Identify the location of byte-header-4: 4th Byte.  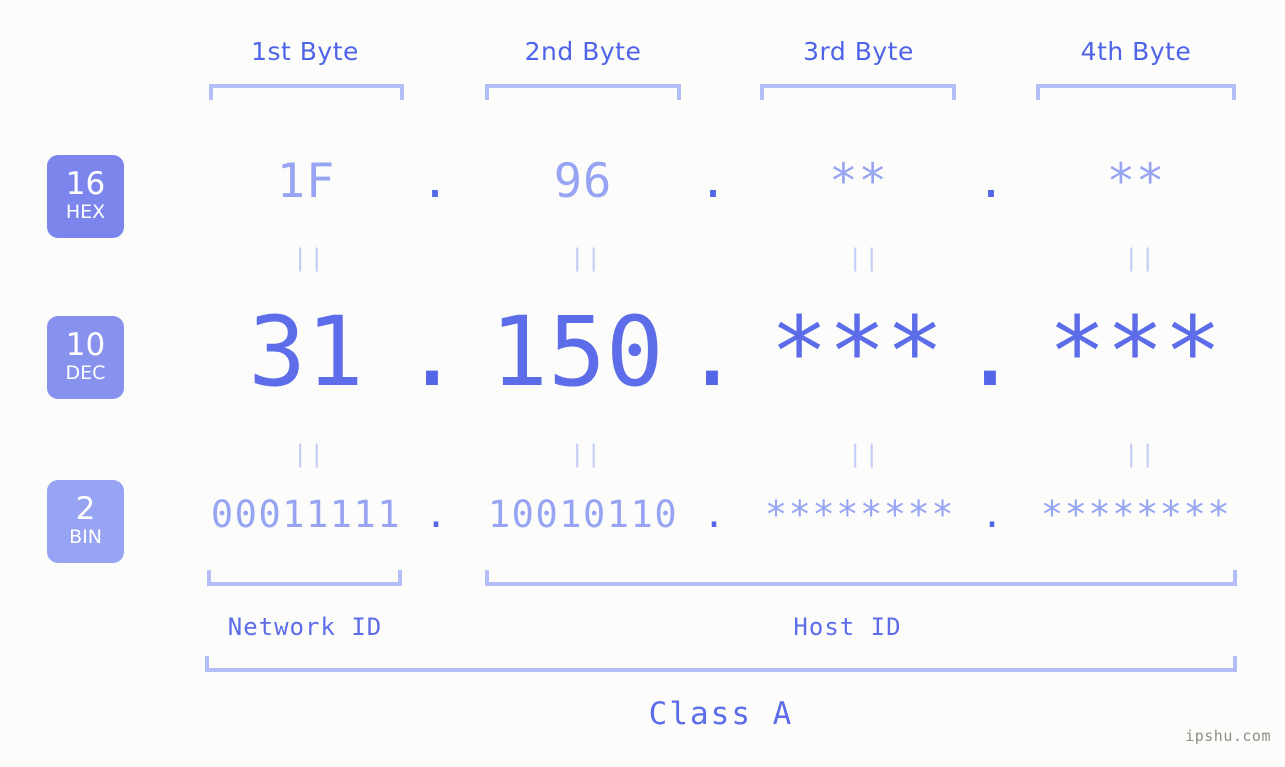
(1136, 51).